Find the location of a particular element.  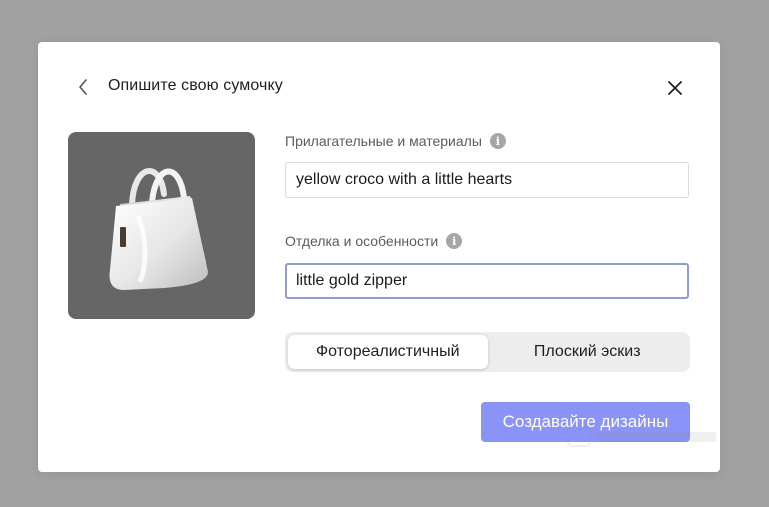

close-button is located at coordinates (675, 88).